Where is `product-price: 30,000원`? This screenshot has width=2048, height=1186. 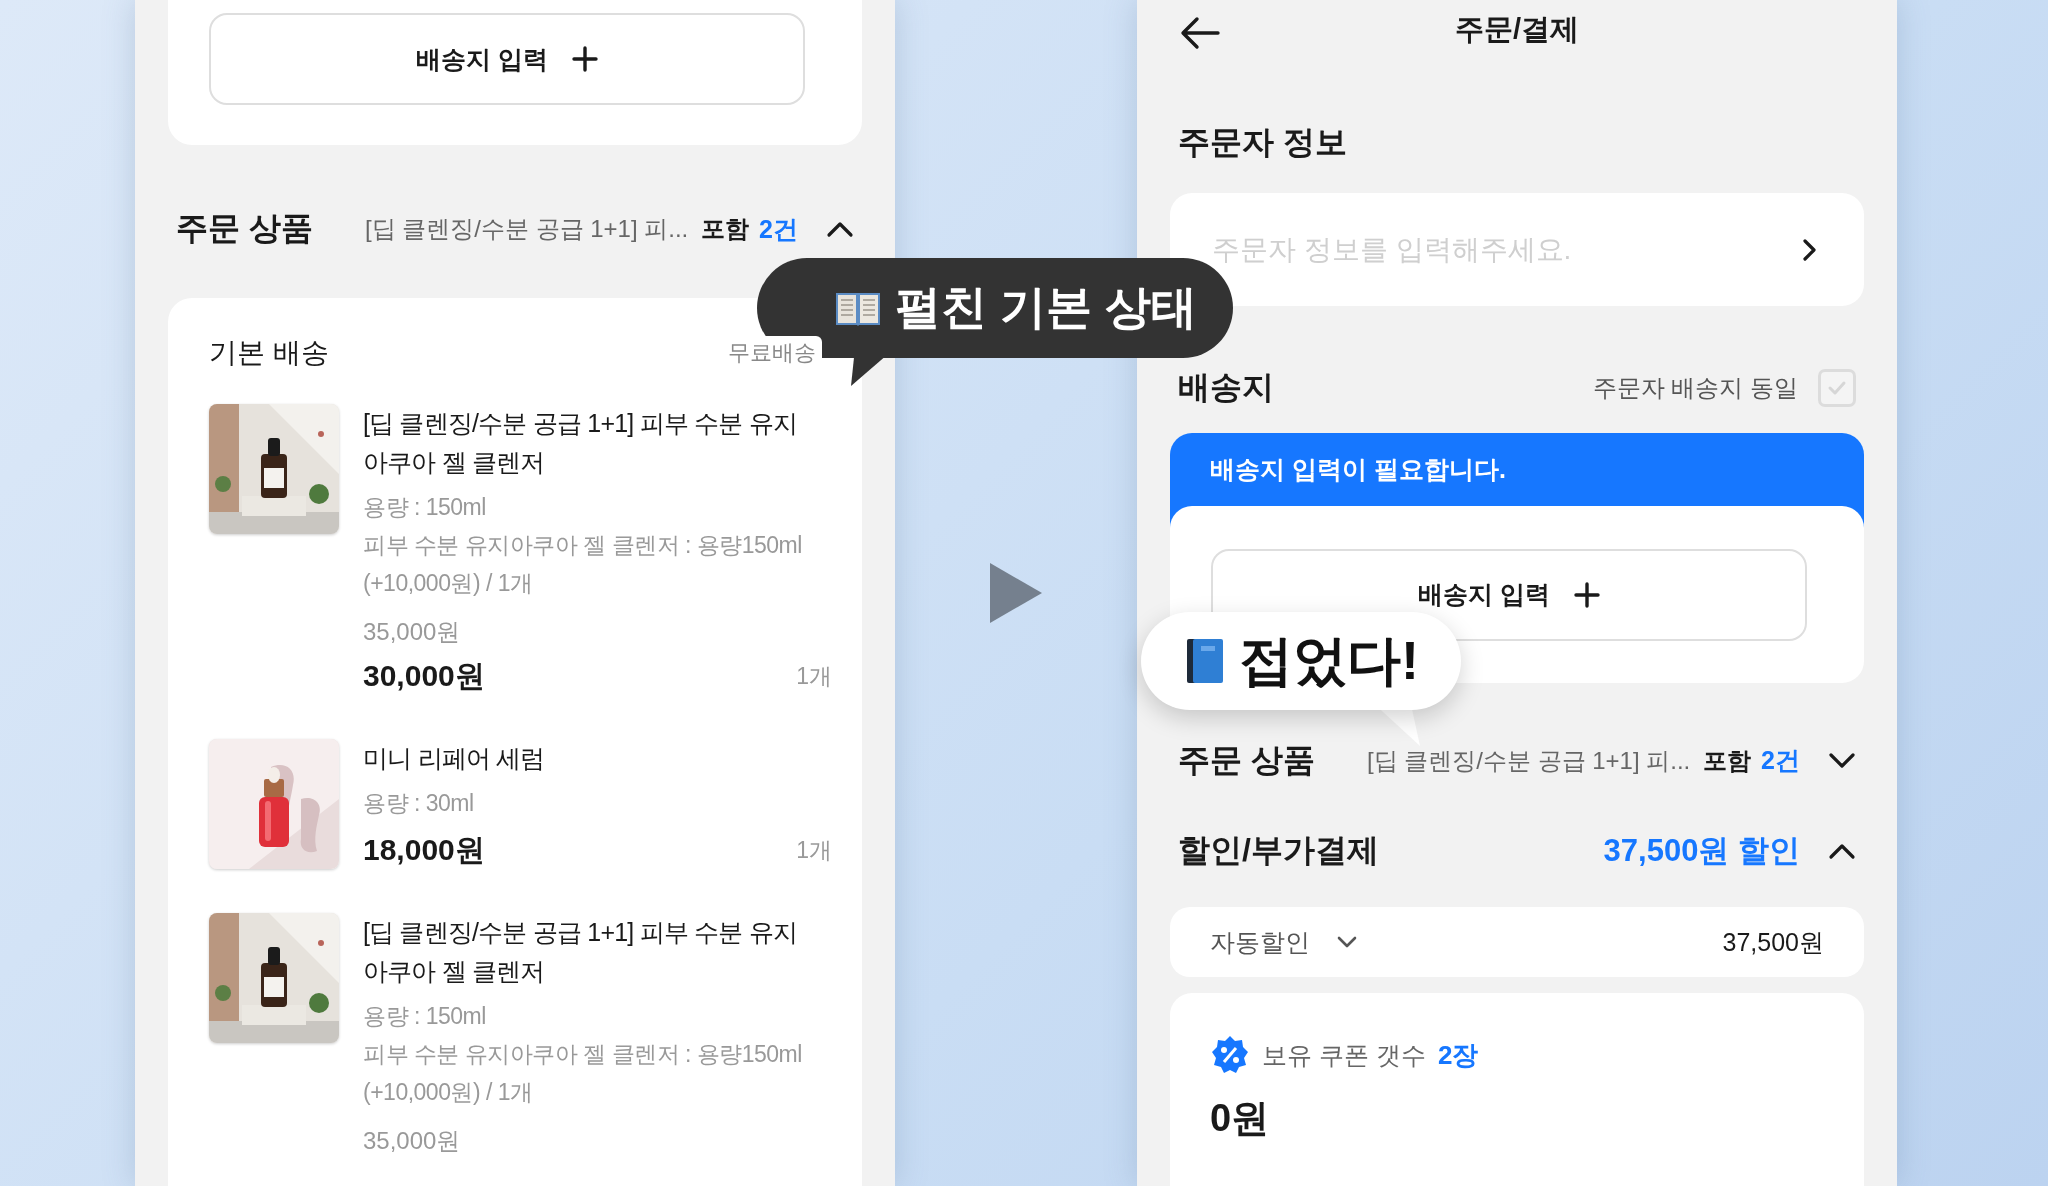
product-price: 30,000원 is located at coordinates (424, 676).